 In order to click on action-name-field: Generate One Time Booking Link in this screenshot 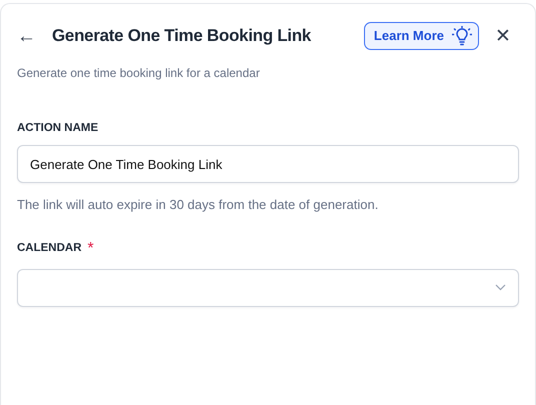, I will do `click(268, 164)`.